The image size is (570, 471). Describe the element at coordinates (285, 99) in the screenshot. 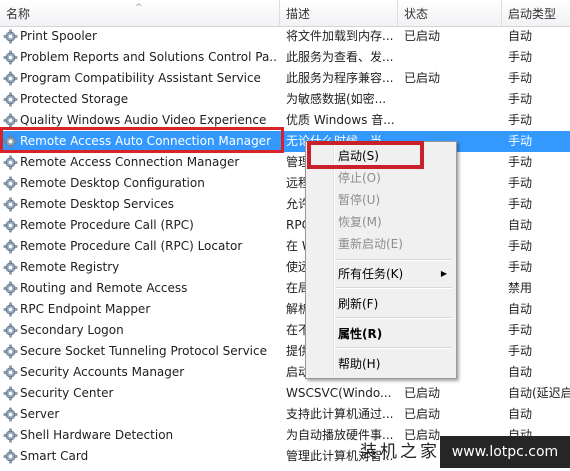

I see `table-row: Protected Storage 为敏感数据(如密... 手动` at that location.